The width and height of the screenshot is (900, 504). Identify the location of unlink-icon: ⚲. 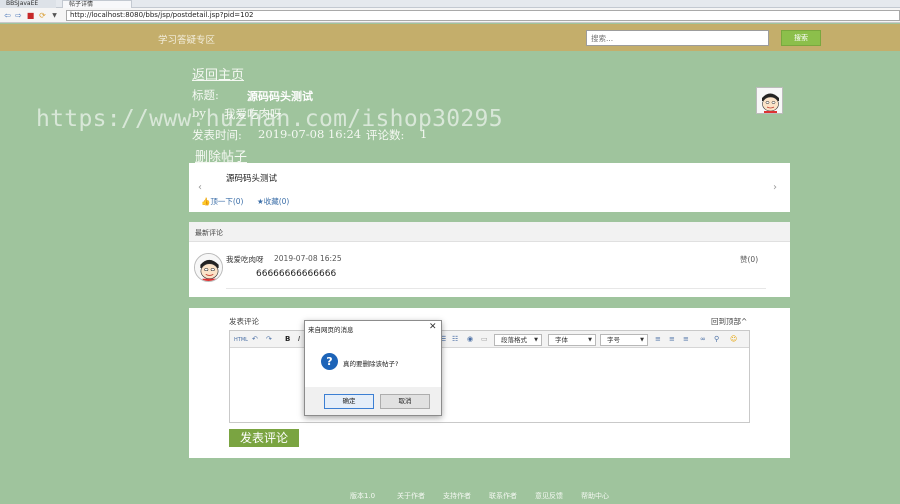
(716, 339).